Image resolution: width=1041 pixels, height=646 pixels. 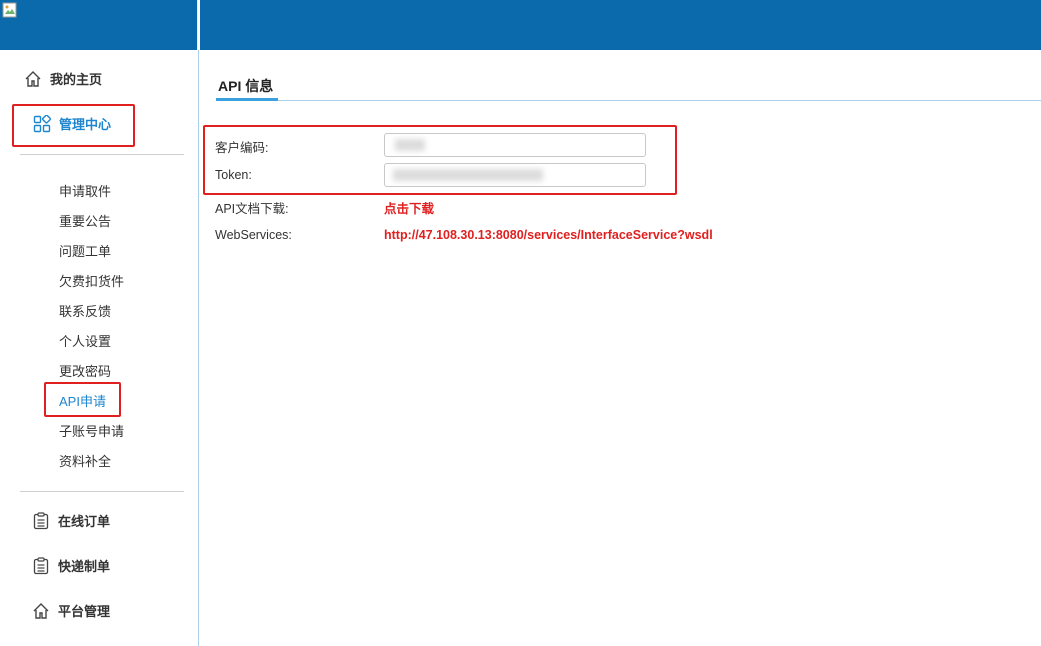 I want to click on nav-platform: 平台管理, so click(x=71, y=610).